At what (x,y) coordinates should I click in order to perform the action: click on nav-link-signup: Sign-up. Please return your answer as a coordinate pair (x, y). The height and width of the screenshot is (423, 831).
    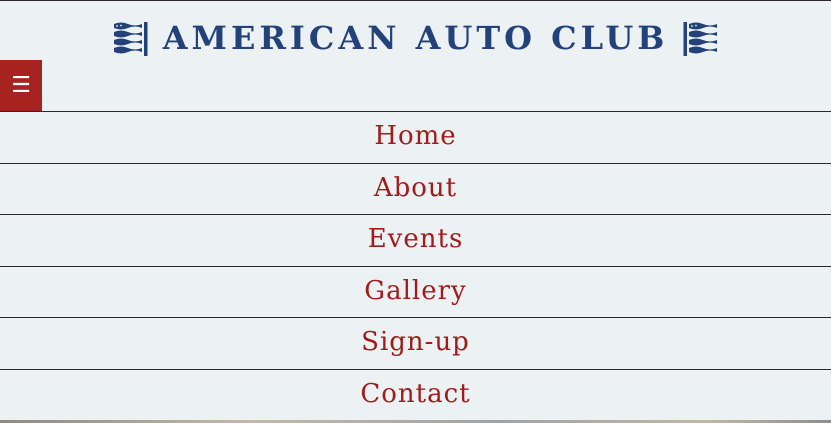
    Looking at the image, I should click on (415, 343).